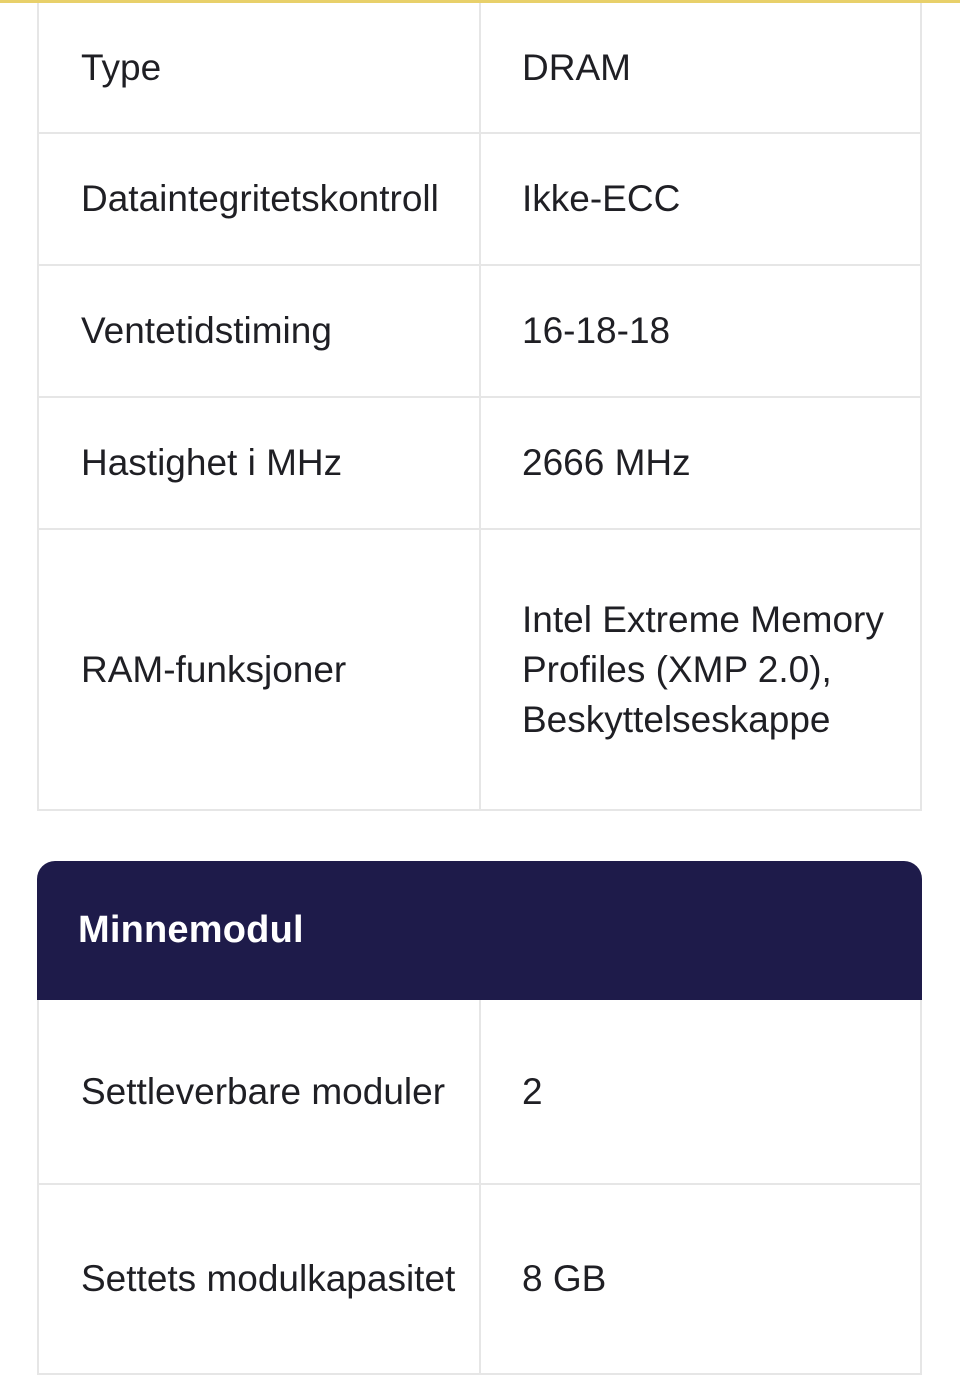 This screenshot has height=1375, width=960. I want to click on spec-label: Dataintegritetskontroll, so click(259, 199).